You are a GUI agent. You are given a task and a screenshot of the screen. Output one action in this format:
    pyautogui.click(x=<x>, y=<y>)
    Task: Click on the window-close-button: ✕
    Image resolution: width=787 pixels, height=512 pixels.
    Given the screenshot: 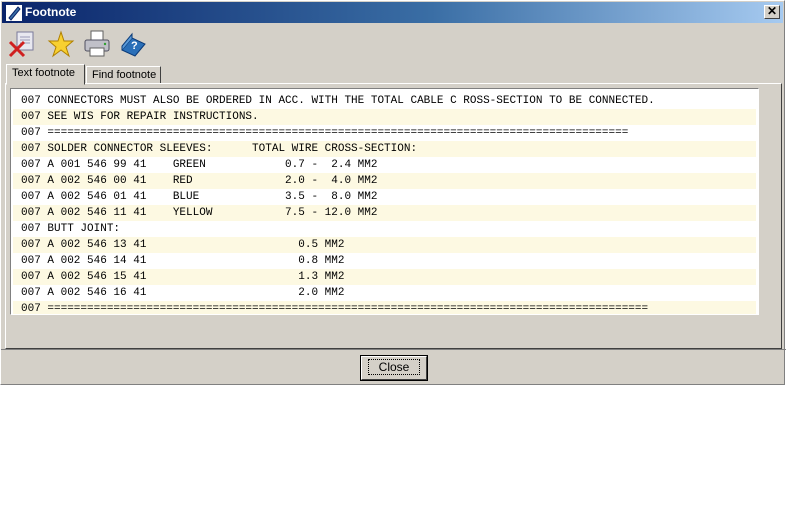 What is the action you would take?
    pyautogui.click(x=772, y=12)
    